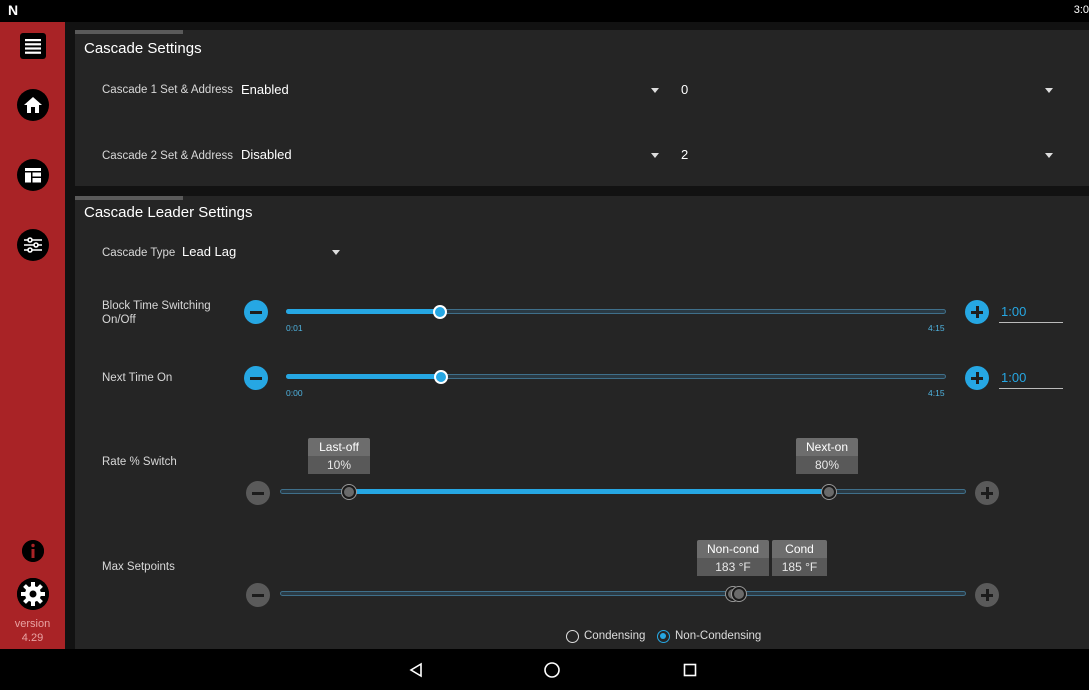 The image size is (1089, 690). I want to click on cascade-type-label: Cascade Type, so click(139, 253).